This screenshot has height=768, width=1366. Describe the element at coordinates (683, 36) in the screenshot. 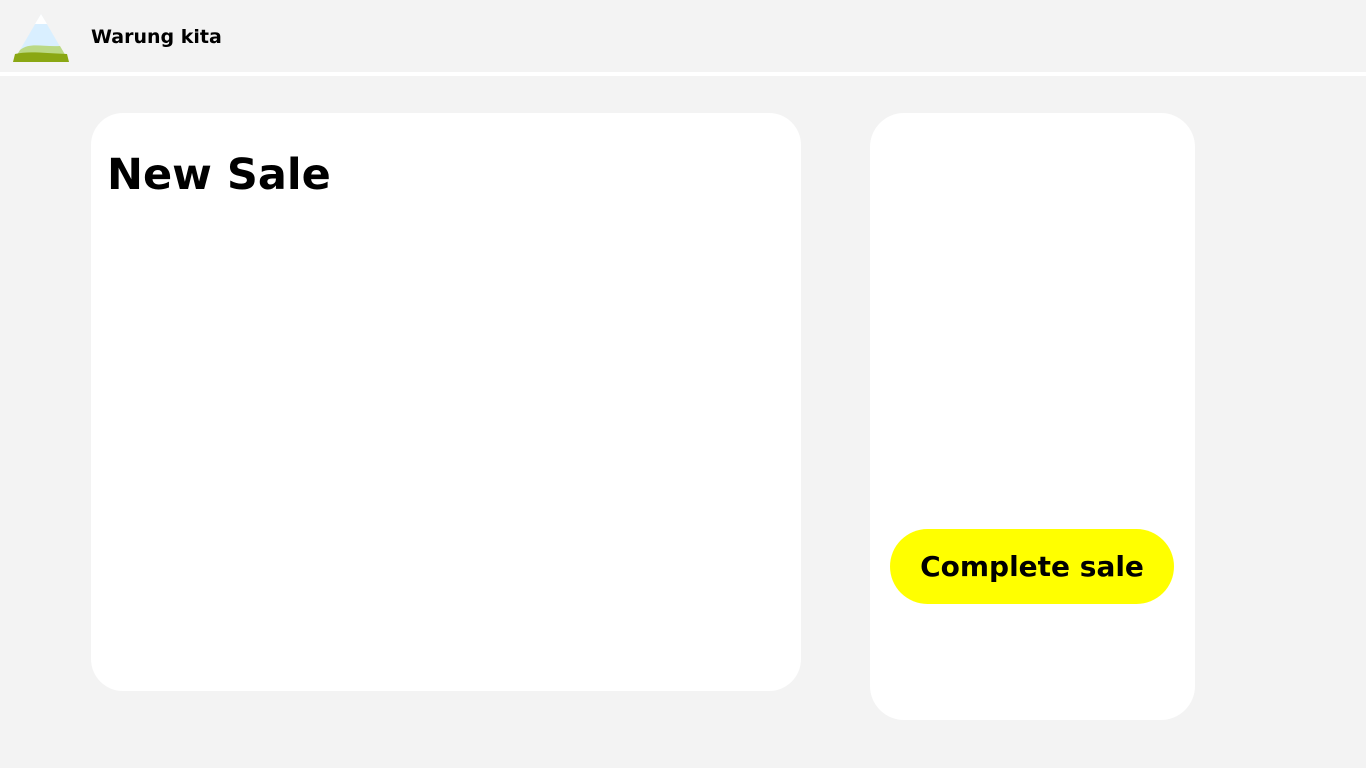

I see `top-header: Warung kita` at that location.